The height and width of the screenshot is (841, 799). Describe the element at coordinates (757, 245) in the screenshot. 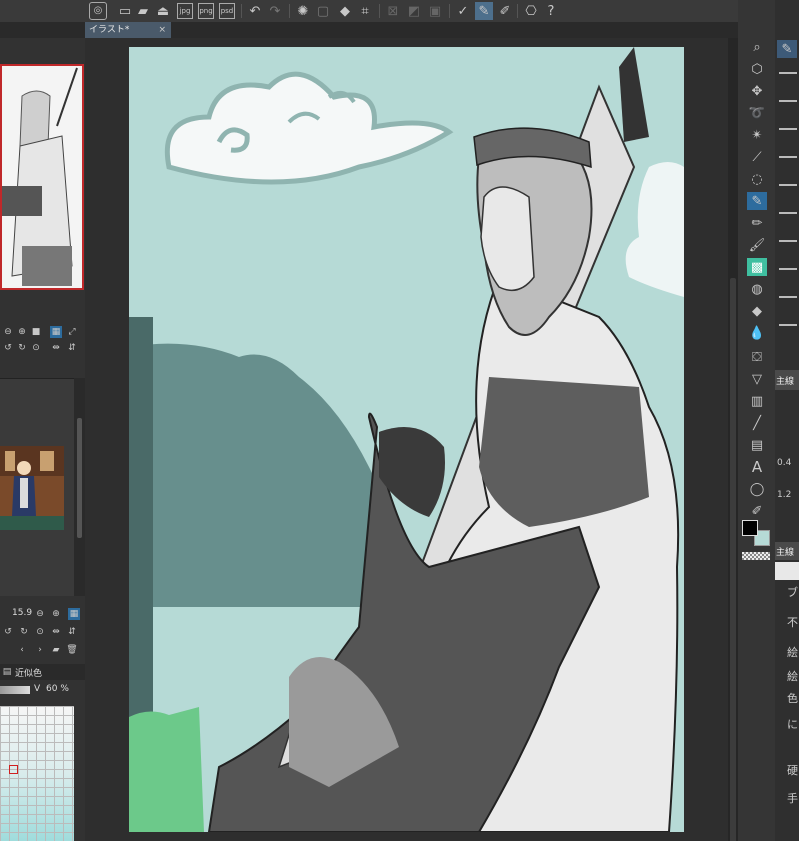

I see `brush-tool-icon: 🖌` at that location.